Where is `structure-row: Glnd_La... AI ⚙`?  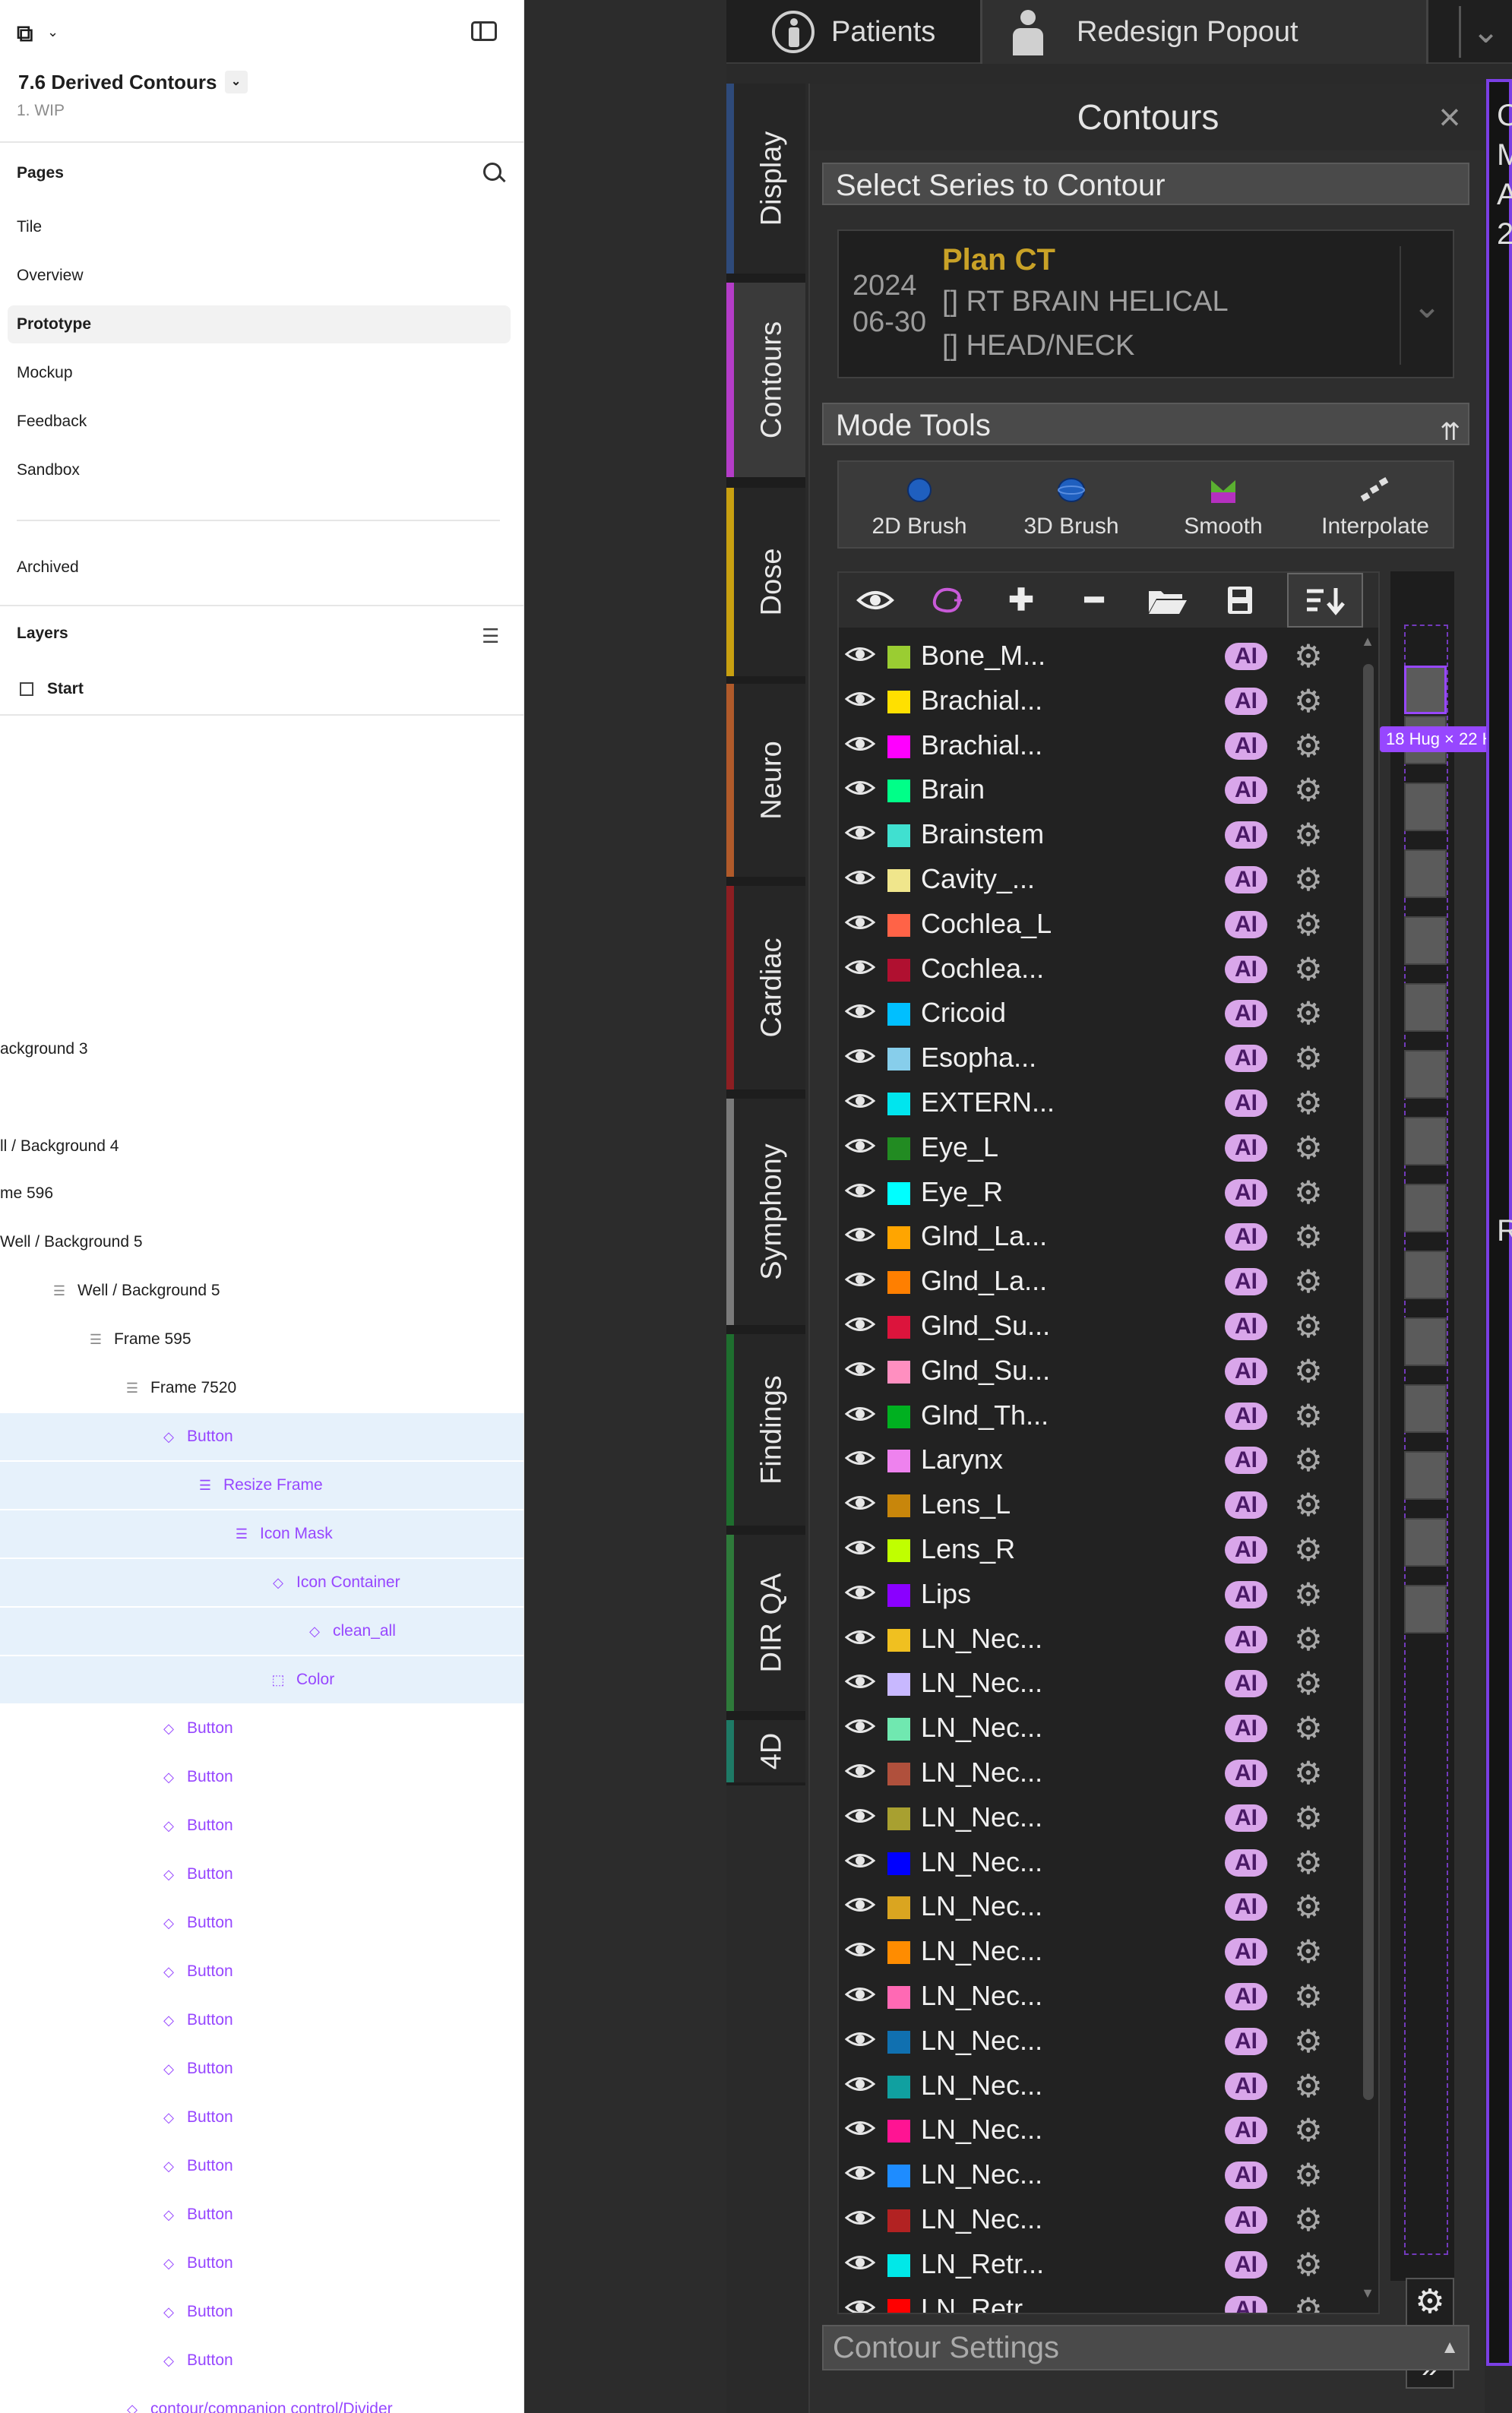 structure-row: Glnd_La... AI ⚙ is located at coordinates (1097, 1236).